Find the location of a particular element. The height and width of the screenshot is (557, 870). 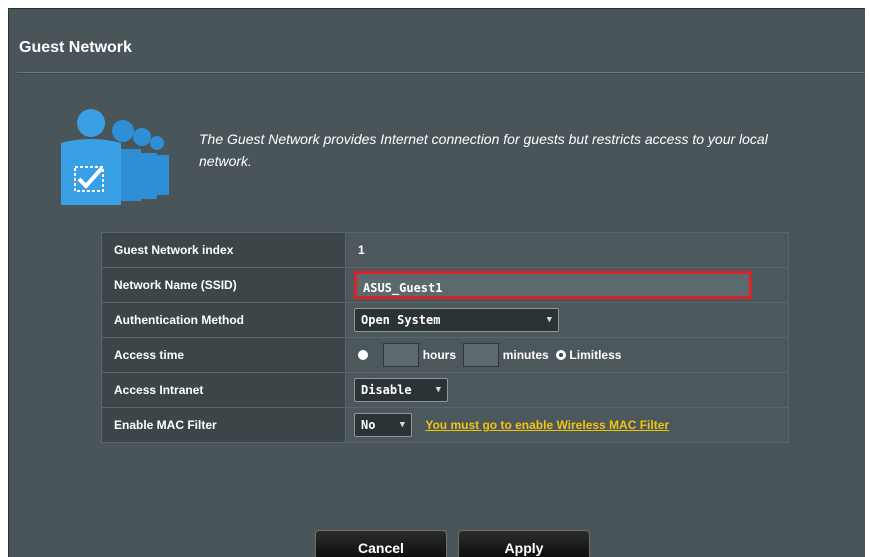

table-row: Access Intranet Disable ▼ is located at coordinates (445, 390).